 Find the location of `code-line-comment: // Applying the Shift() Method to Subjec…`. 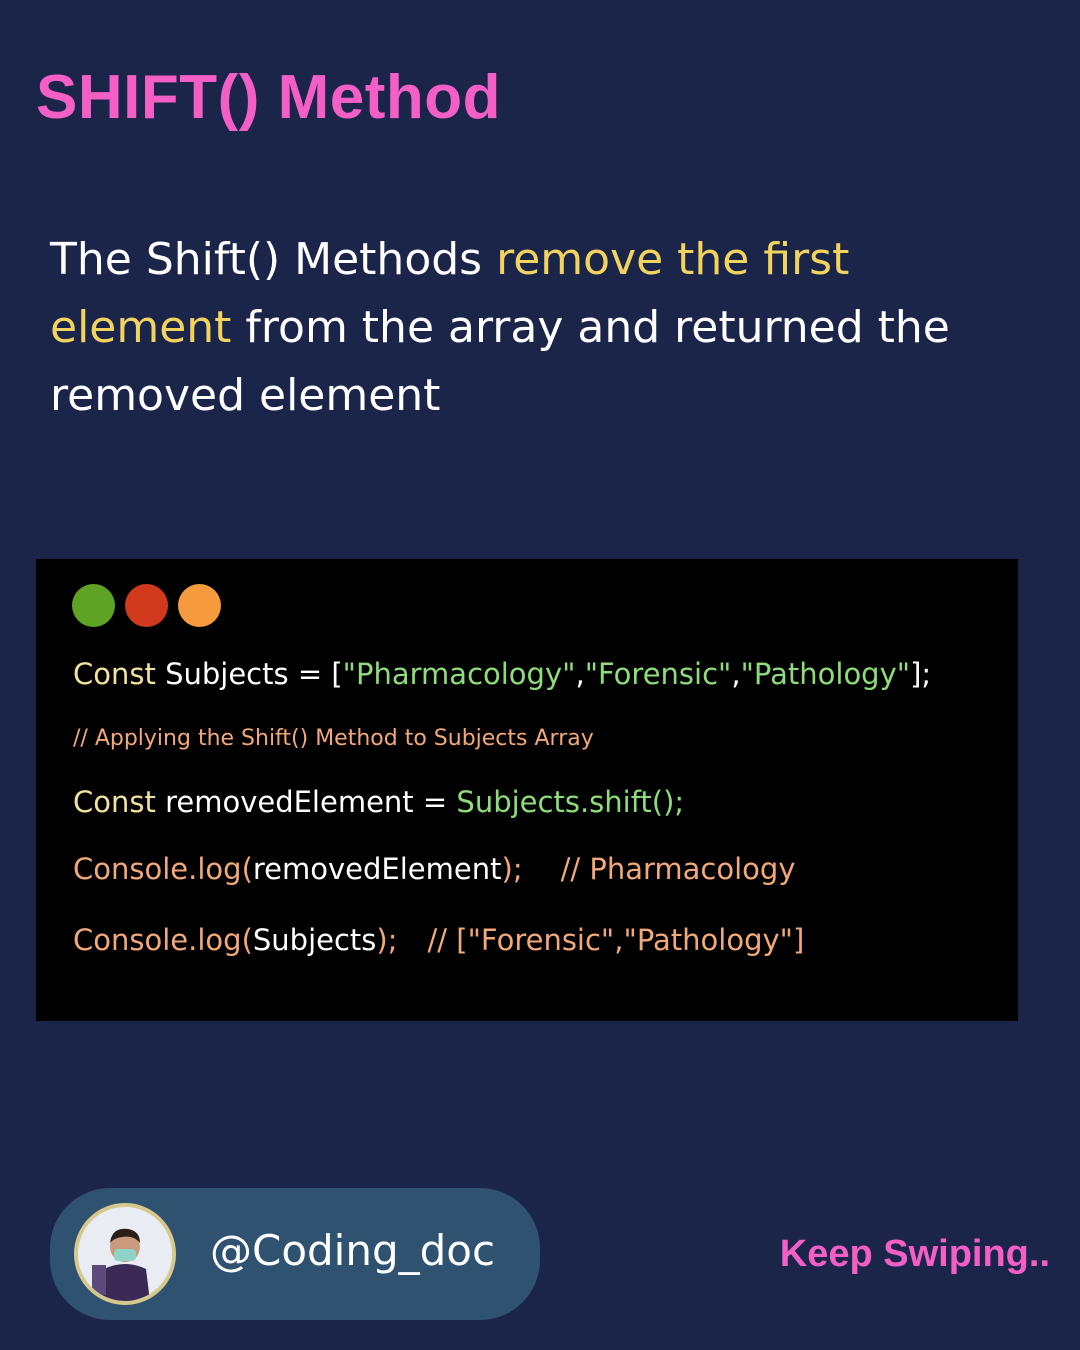

code-line-comment: // Applying the Shift() Method to Subjec… is located at coordinates (333, 738).